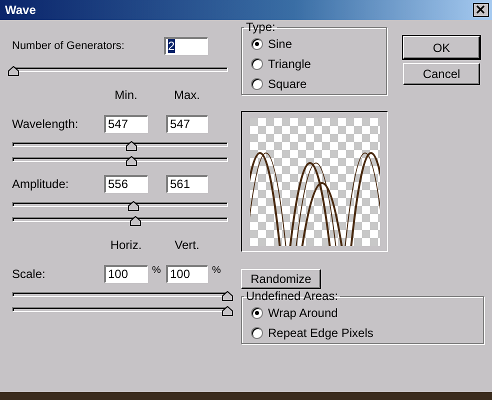  Describe the element at coordinates (318, 44) in the screenshot. I see `radio-option: Sine` at that location.